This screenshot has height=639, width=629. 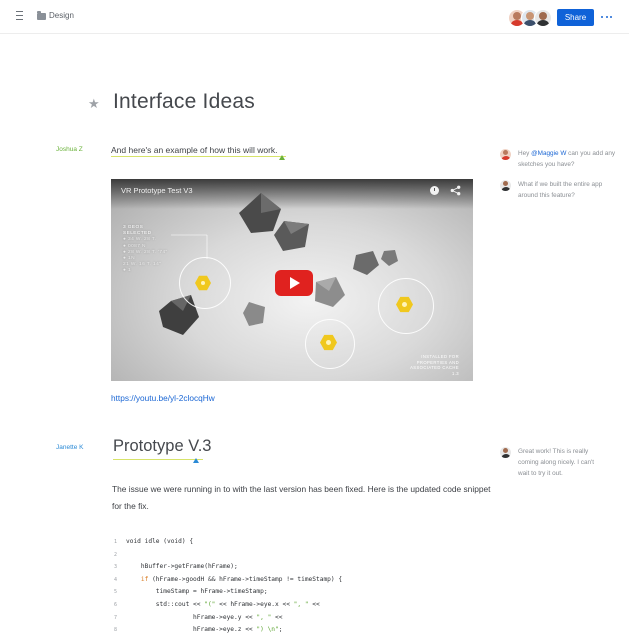 What do you see at coordinates (184, 102) in the screenshot?
I see `page-title: Interface Ideas` at bounding box center [184, 102].